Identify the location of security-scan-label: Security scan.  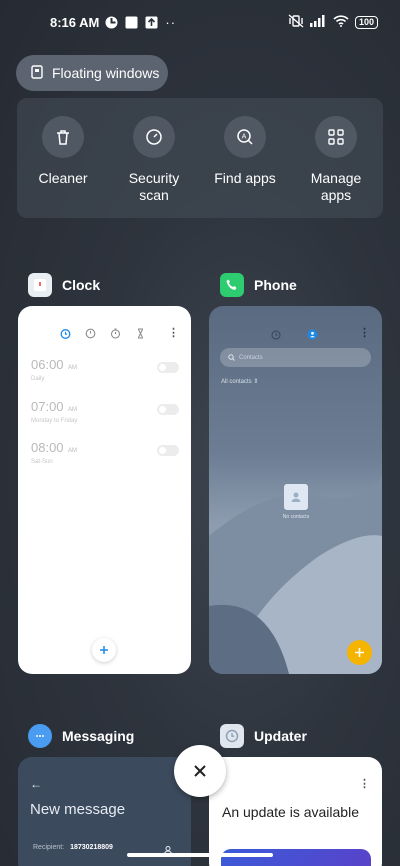
(154, 186).